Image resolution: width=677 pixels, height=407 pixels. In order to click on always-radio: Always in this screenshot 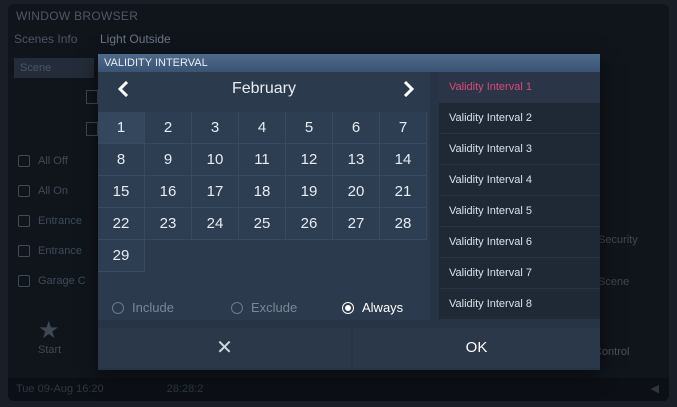, I will do `click(372, 307)`.